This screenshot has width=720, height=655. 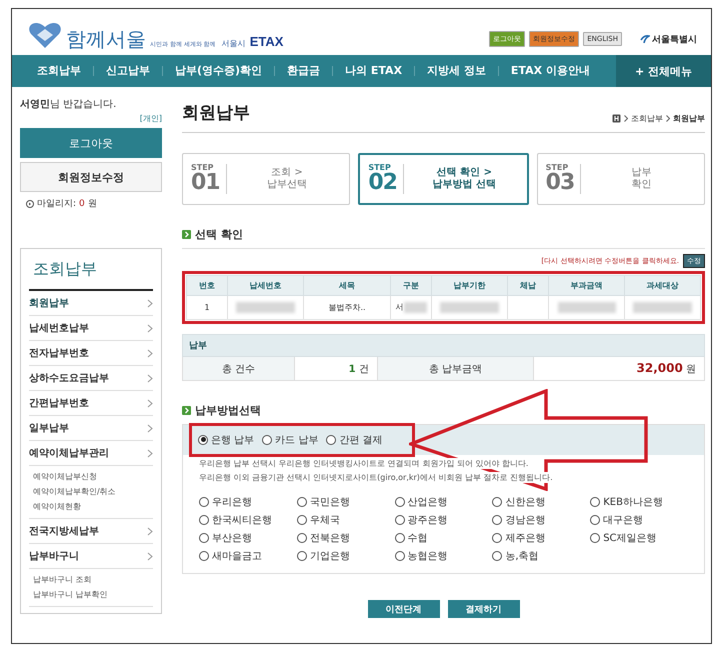 I want to click on side-submenu-item: 예약이체납부신청, so click(x=93, y=476).